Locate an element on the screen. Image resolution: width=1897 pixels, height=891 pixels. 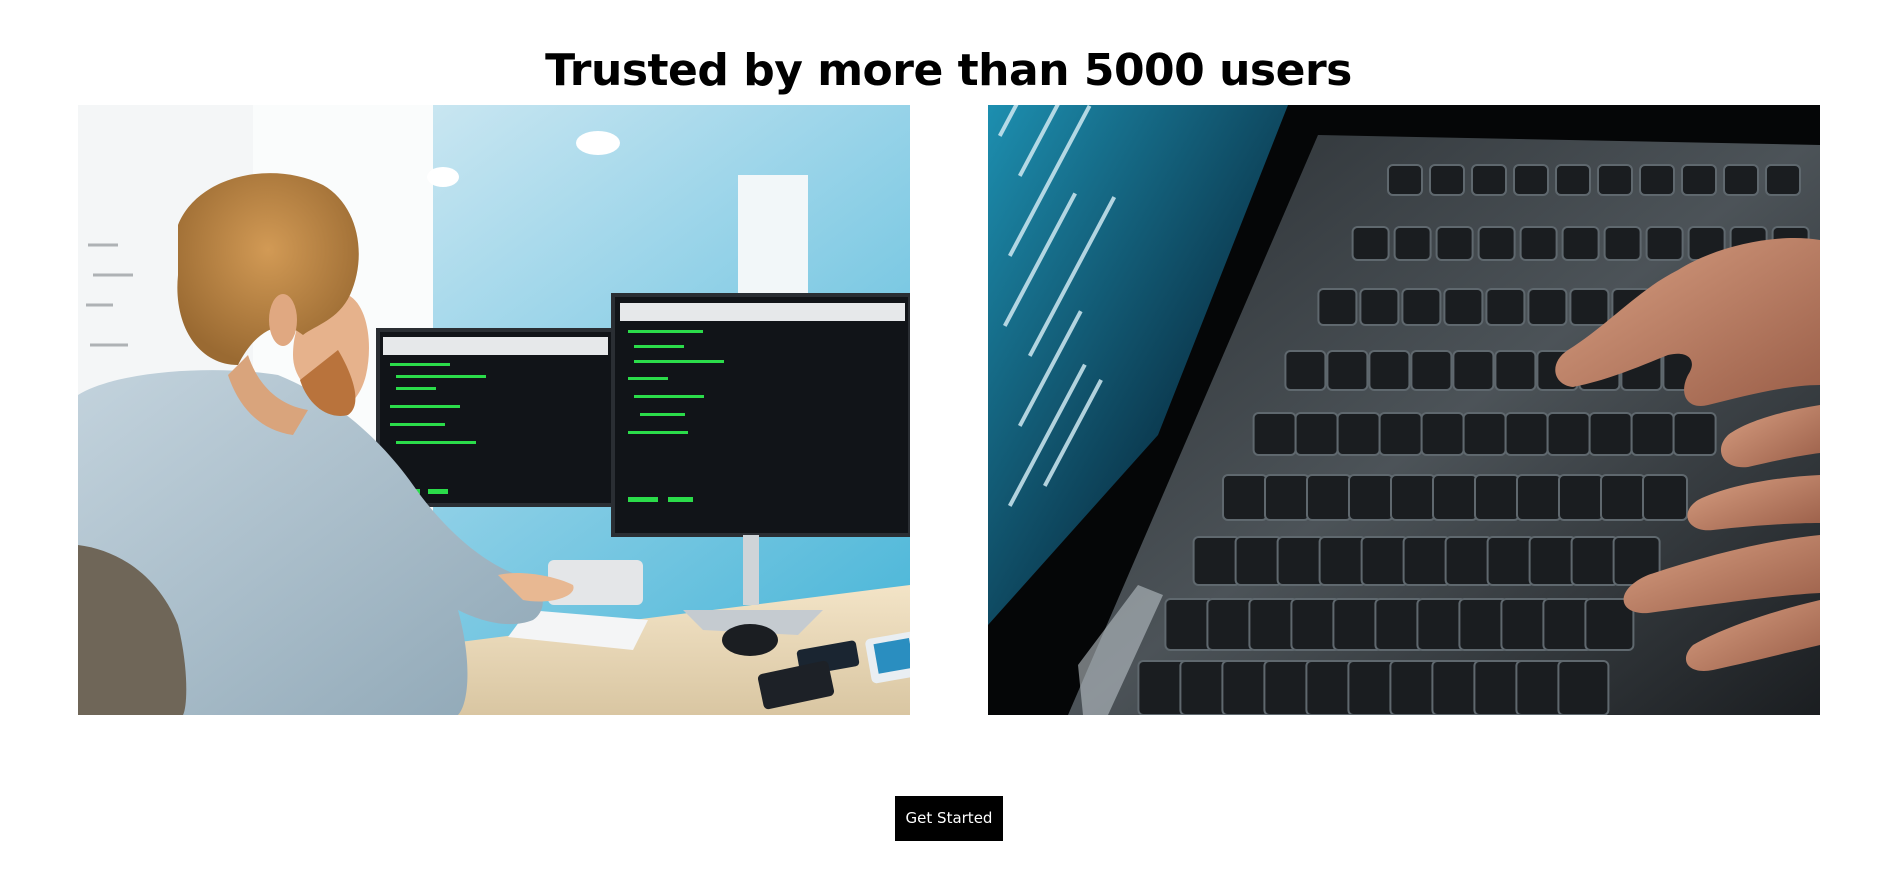
section-heading: Trusted by more than 5000 users is located at coordinates (948, 70).